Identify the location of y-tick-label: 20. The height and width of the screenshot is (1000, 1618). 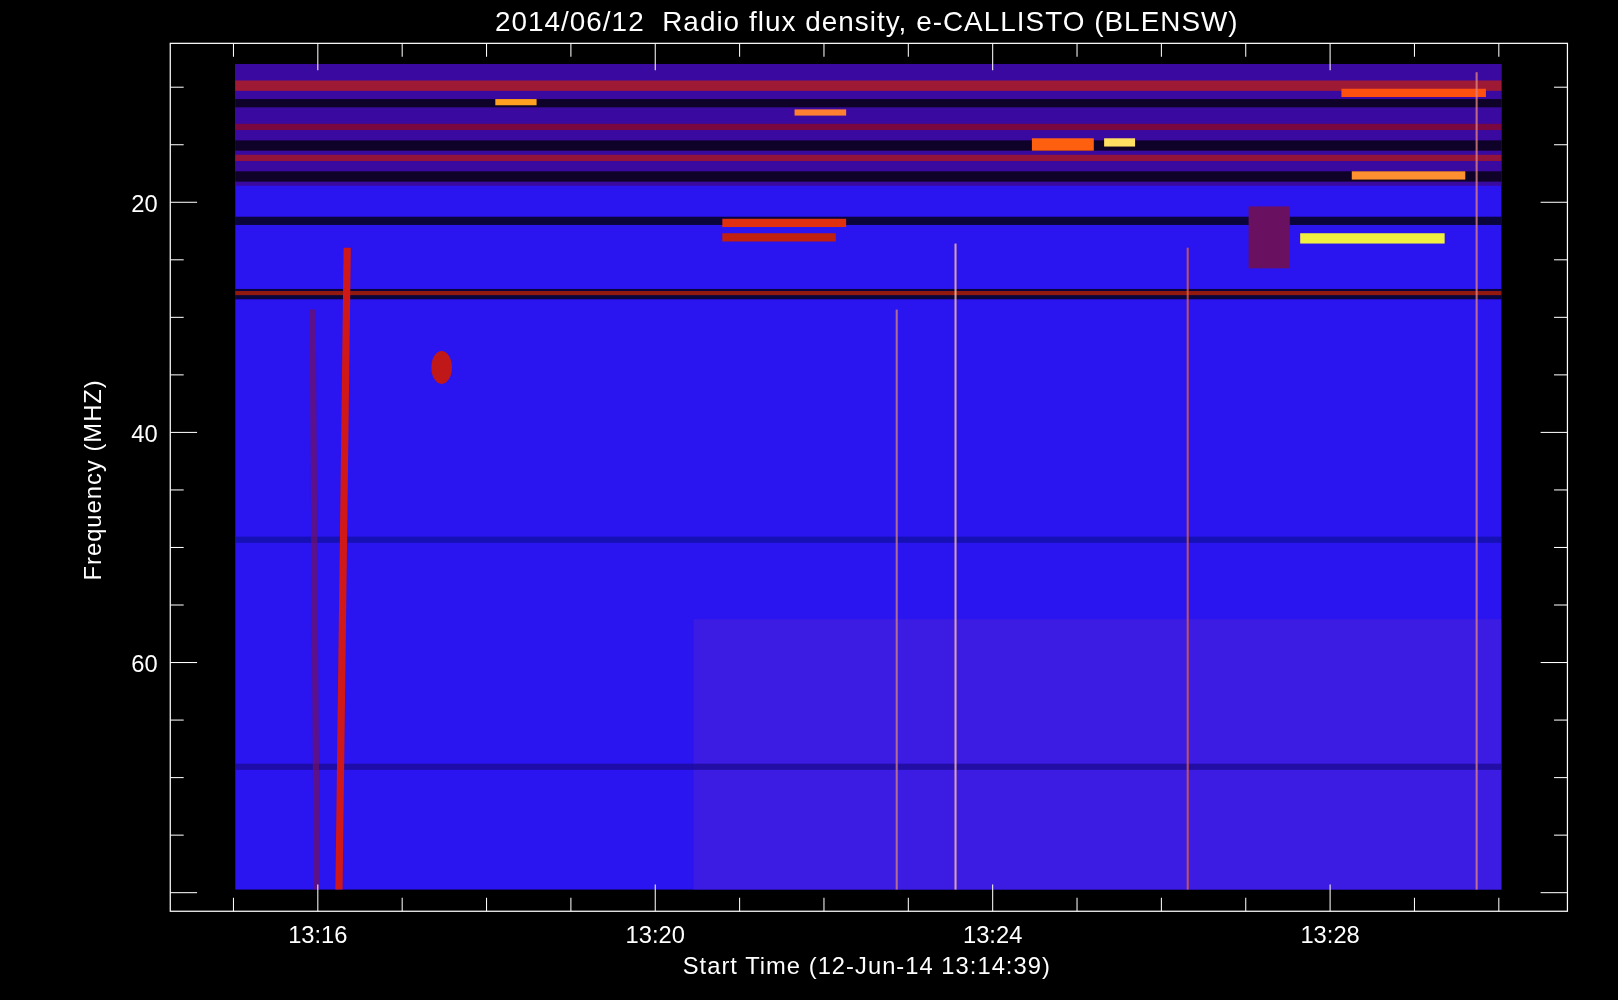
(144, 203).